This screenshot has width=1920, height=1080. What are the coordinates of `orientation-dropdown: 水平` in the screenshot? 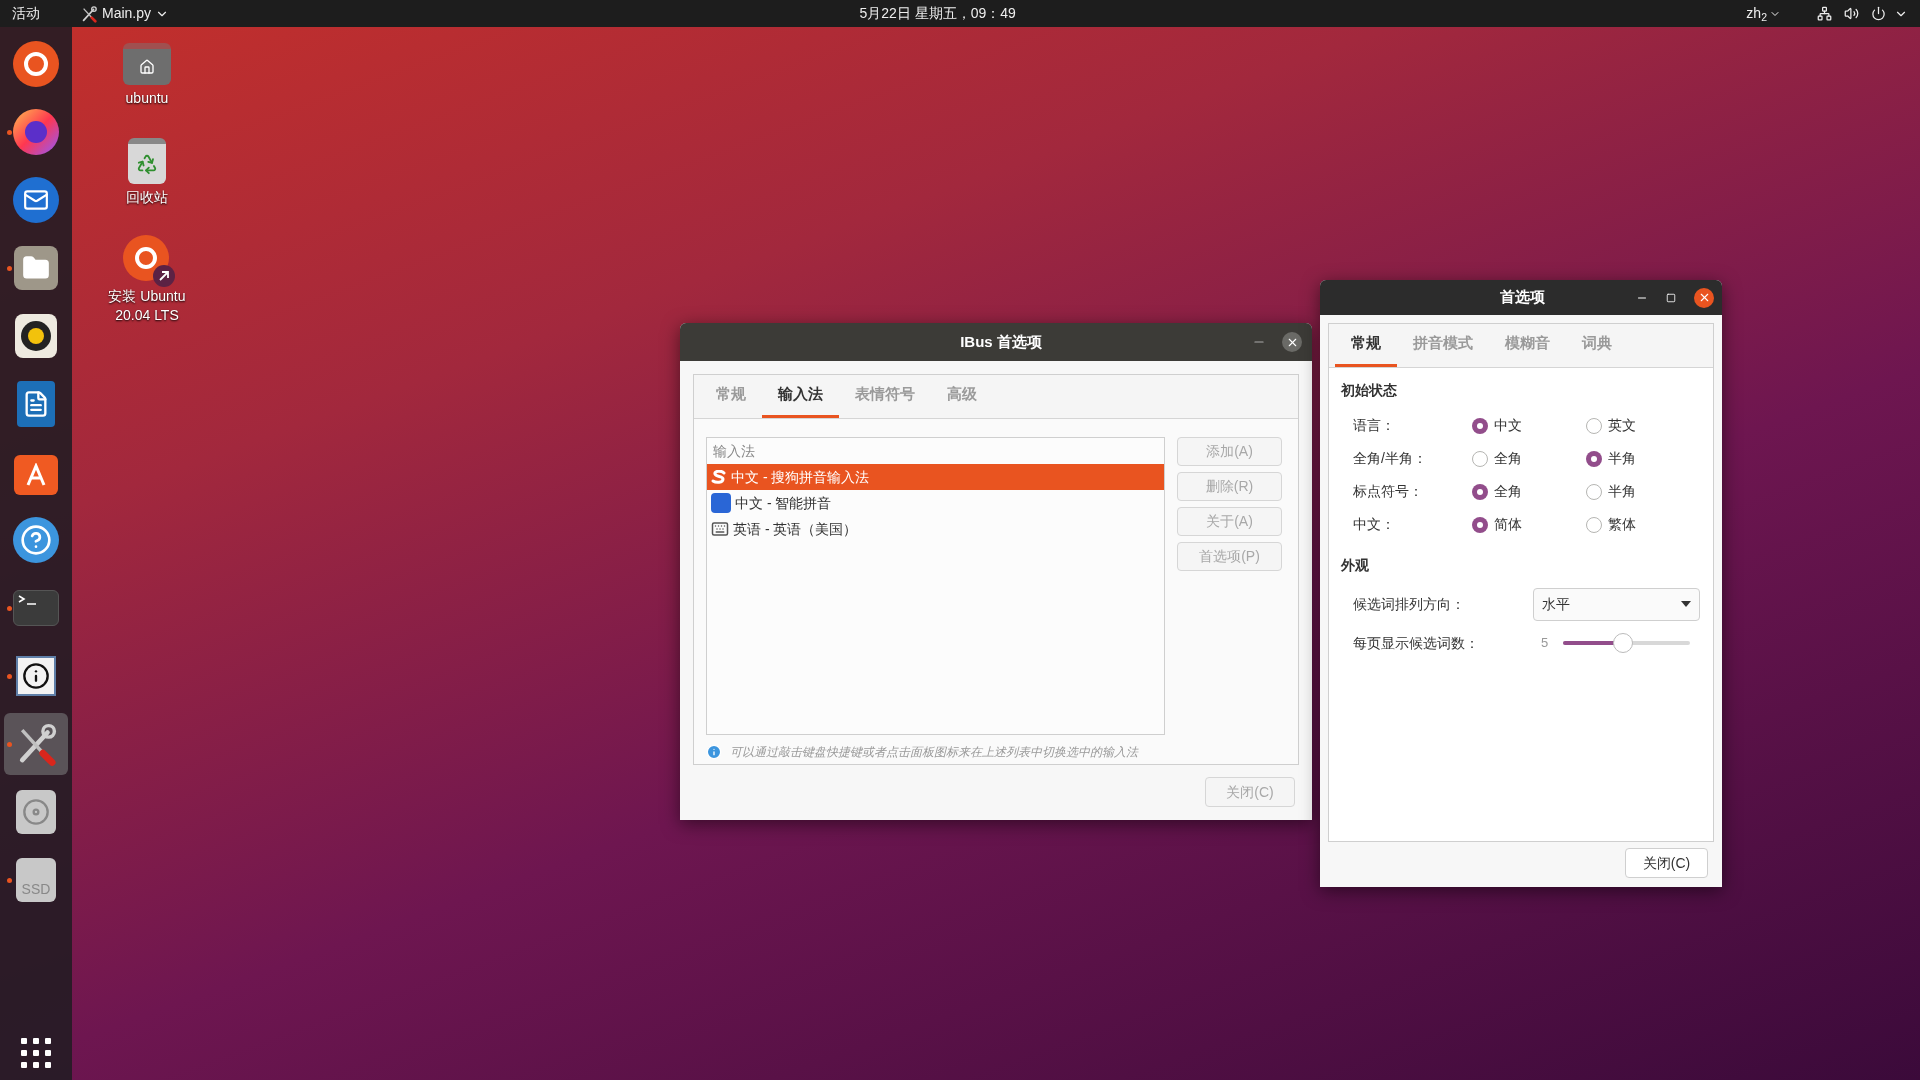 It's located at (1616, 604).